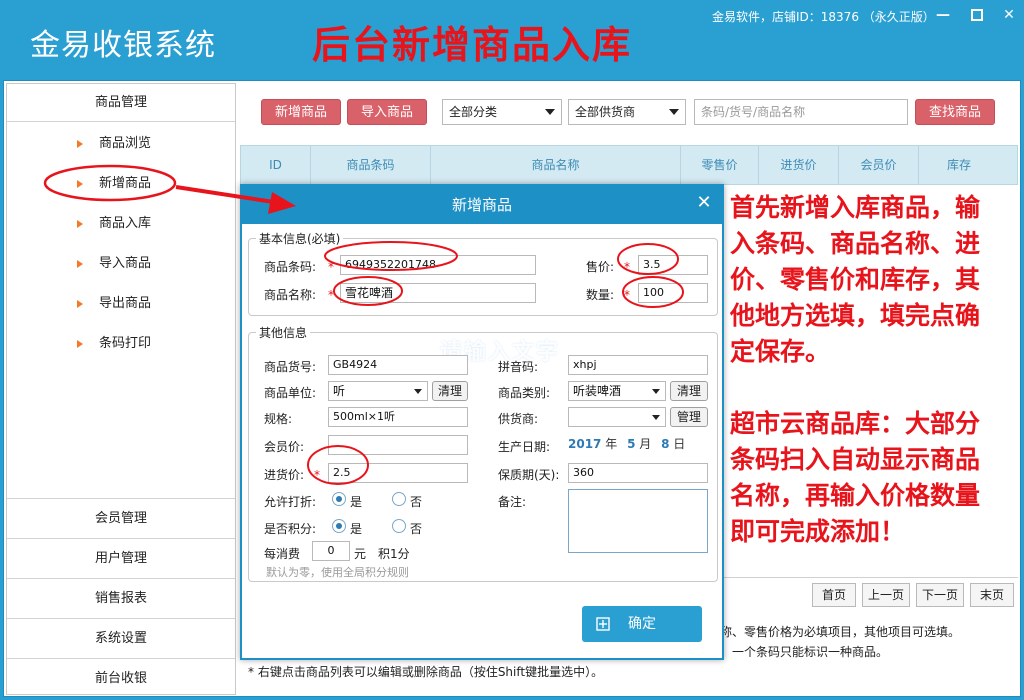 The height and width of the screenshot is (700, 1024). I want to click on points-hint: 默认为零，使用全局积分规则, so click(337, 572).